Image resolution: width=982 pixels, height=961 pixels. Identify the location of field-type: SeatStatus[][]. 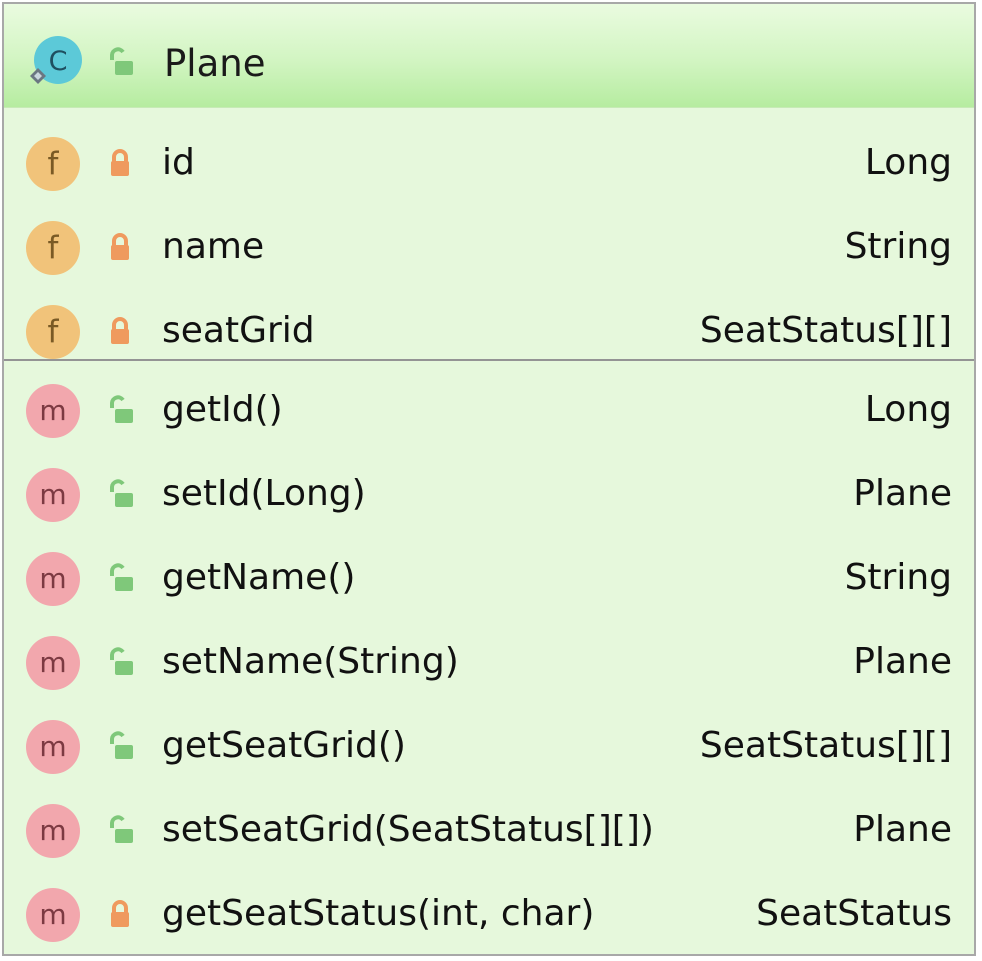
(825, 330).